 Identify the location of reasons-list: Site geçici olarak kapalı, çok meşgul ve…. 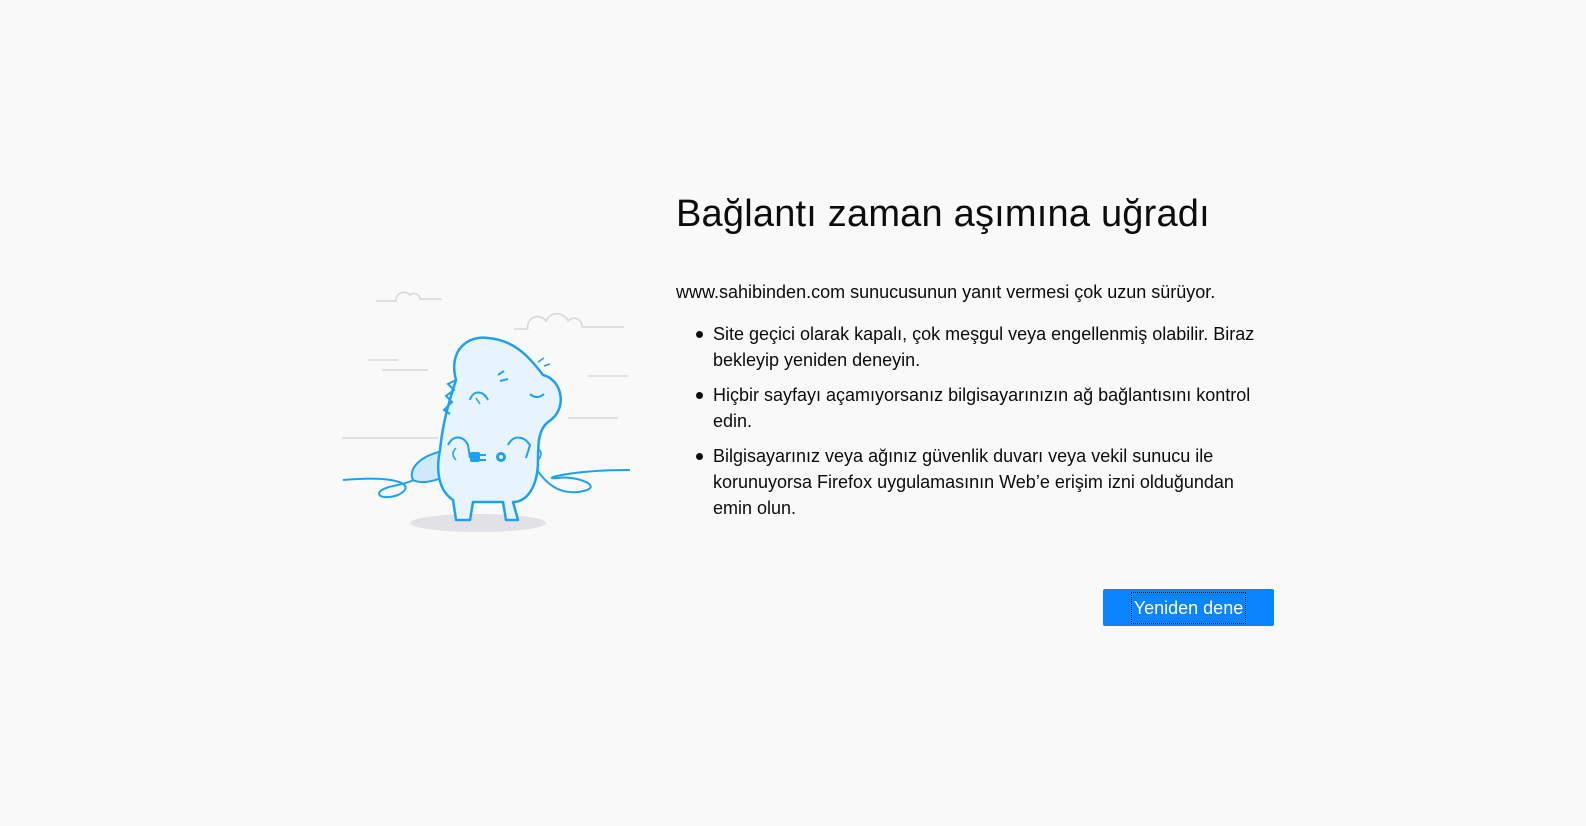
(976, 421).